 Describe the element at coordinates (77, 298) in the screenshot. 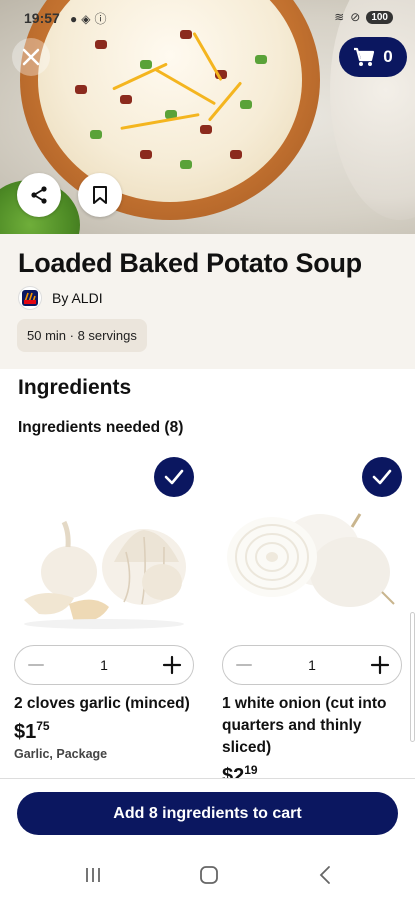

I see `author-name: By ALDI` at that location.